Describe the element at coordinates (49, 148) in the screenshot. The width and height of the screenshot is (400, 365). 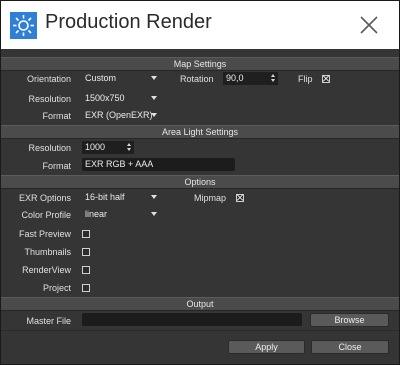
I see `area-resolution-label: Resolution` at that location.